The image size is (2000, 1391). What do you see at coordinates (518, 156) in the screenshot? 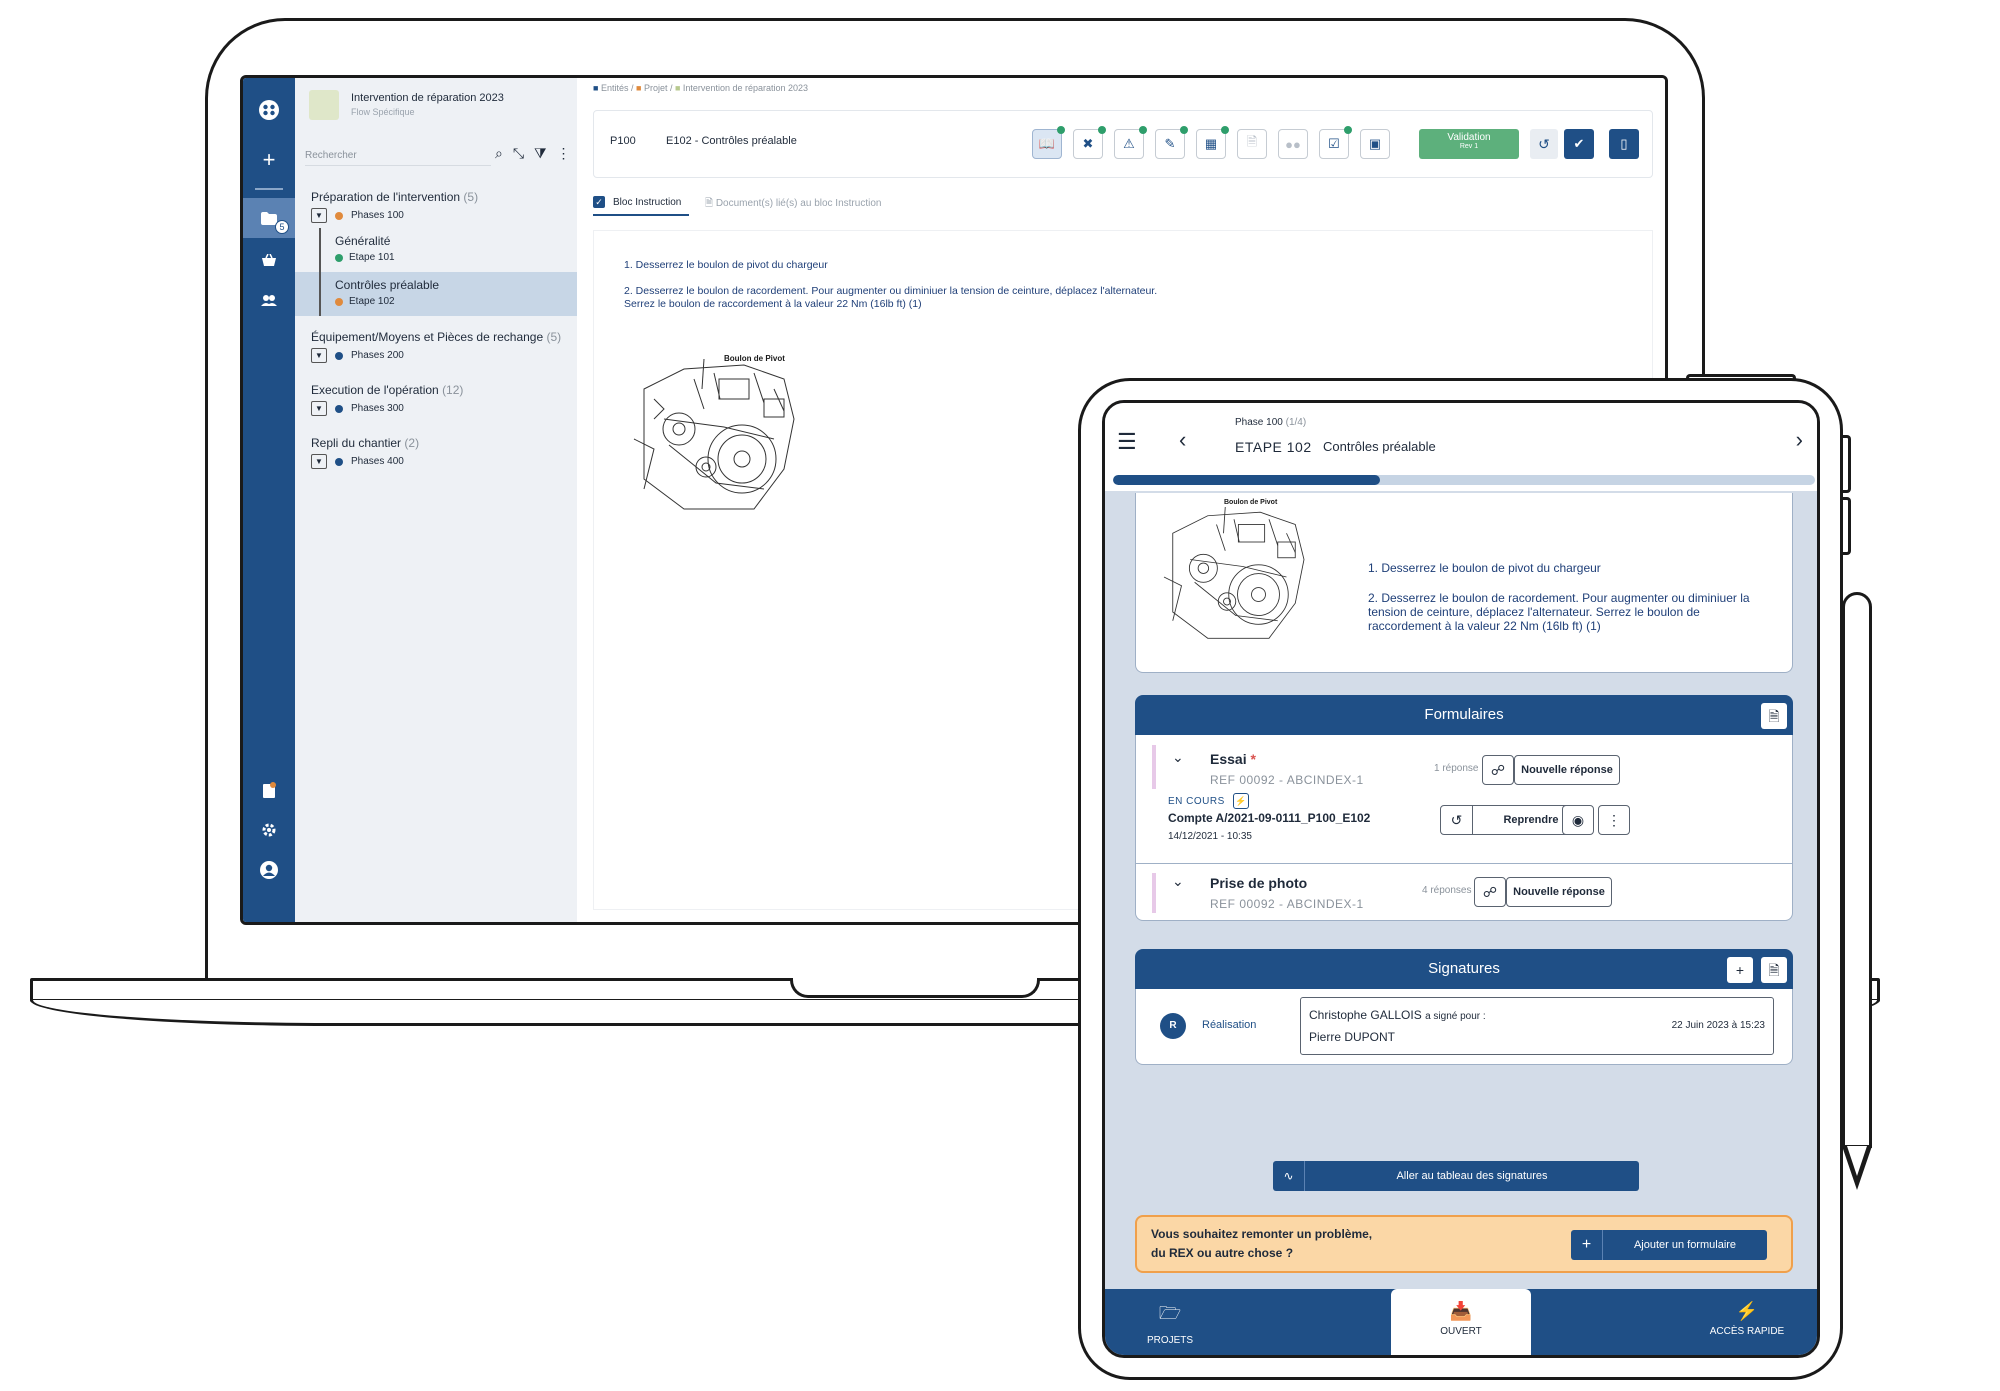
I see `collapse-arrows-icon: ⤡` at bounding box center [518, 156].